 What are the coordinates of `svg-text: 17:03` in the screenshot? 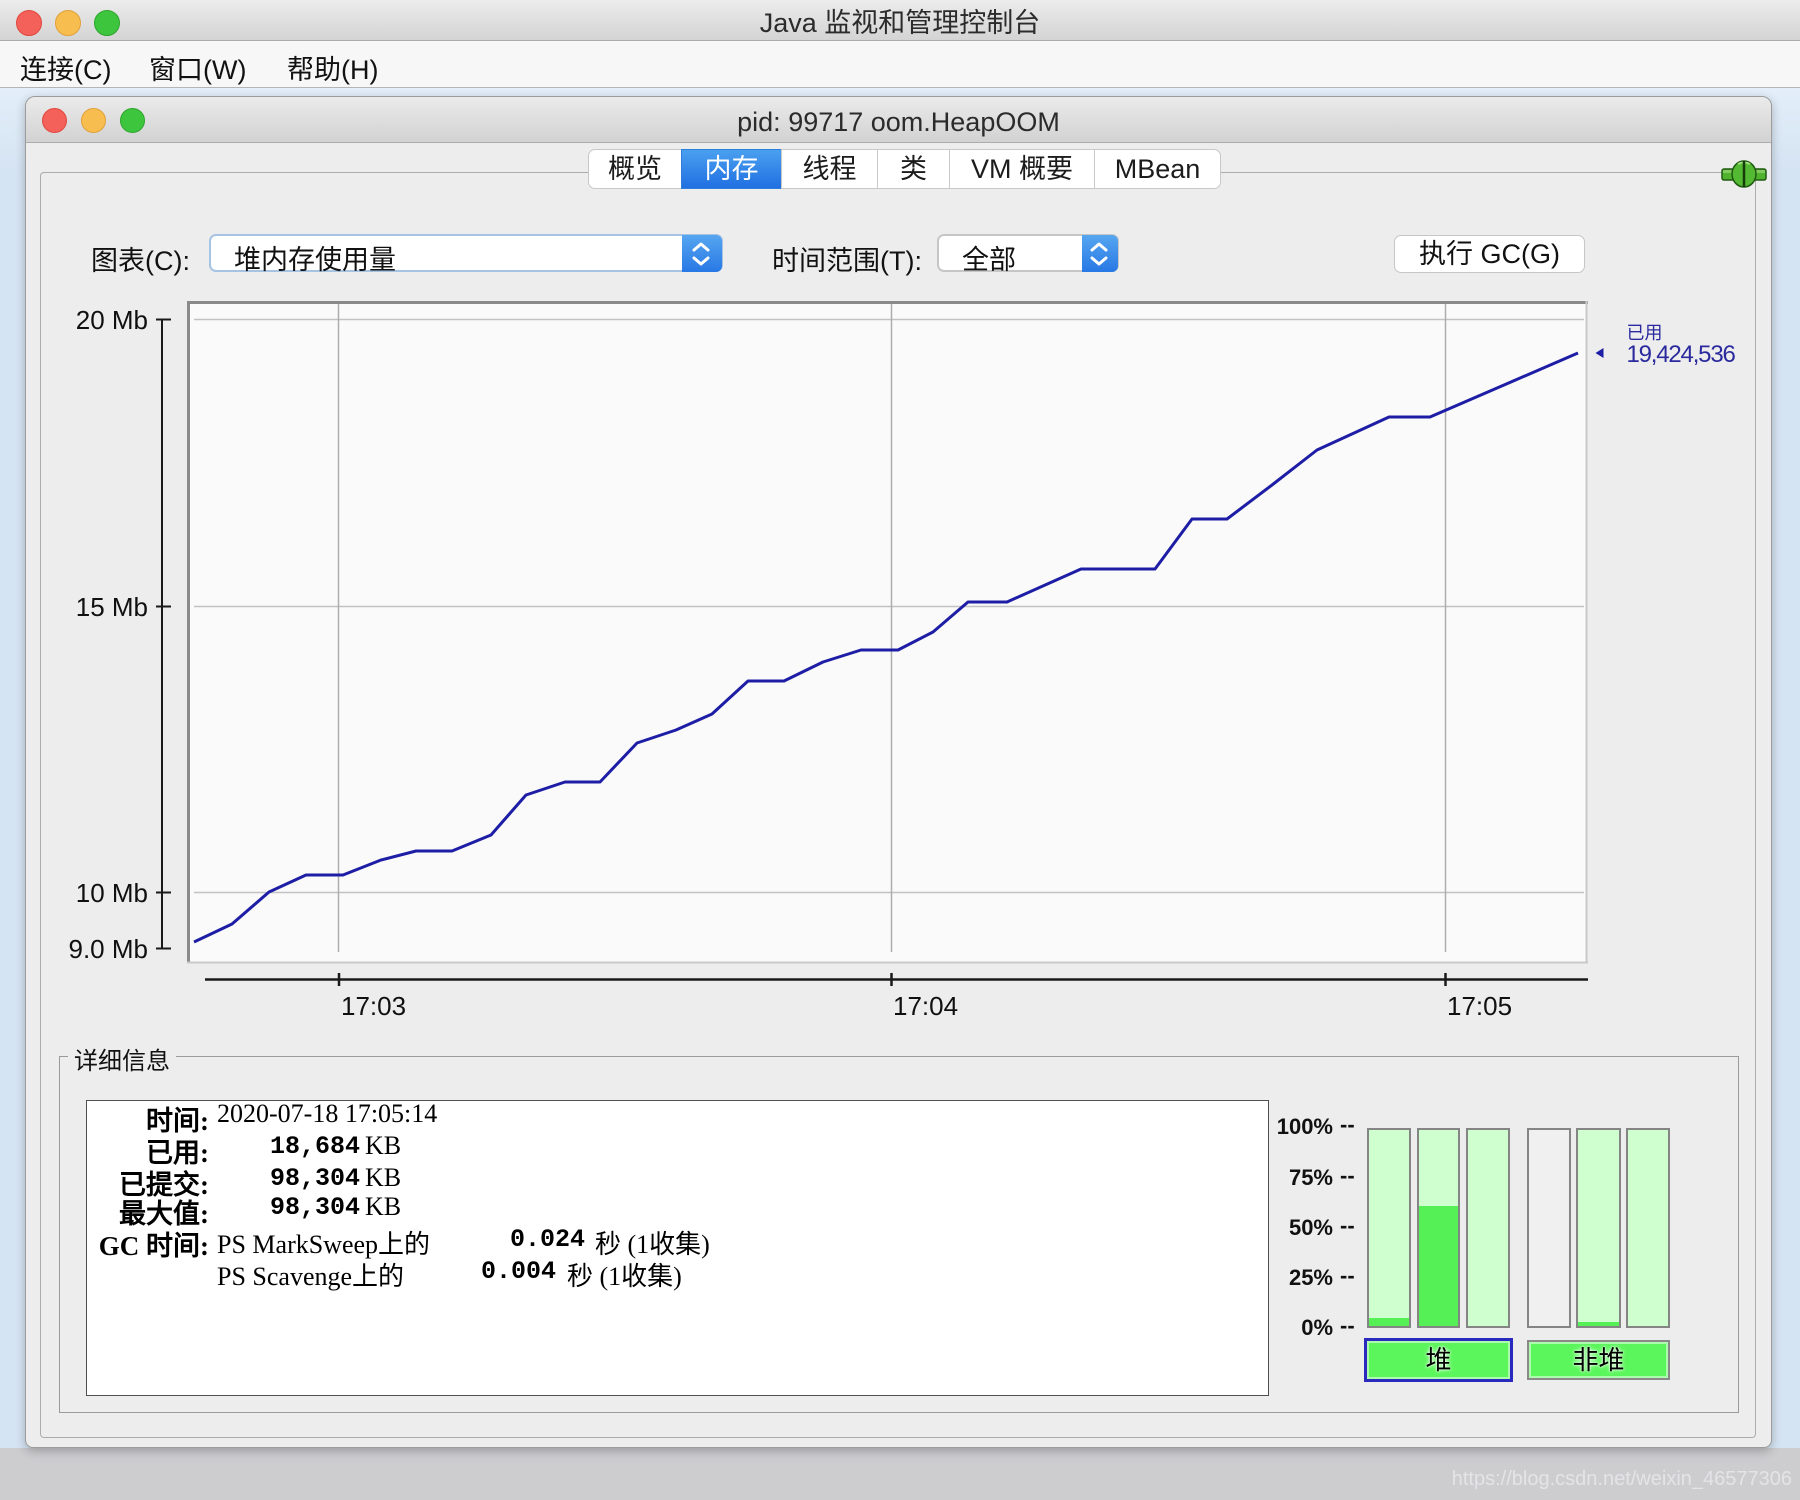 It's located at (373, 1006).